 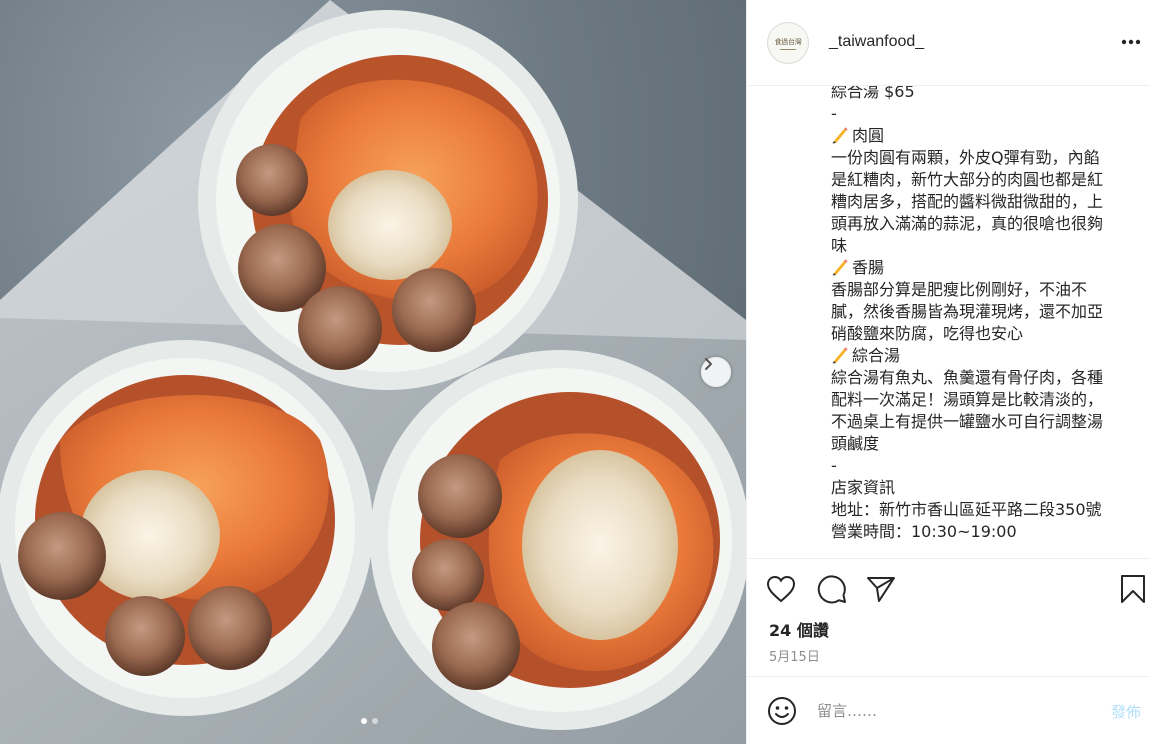 What do you see at coordinates (863, 487) in the screenshot?
I see `caption-line-text: 店家資訊` at bounding box center [863, 487].